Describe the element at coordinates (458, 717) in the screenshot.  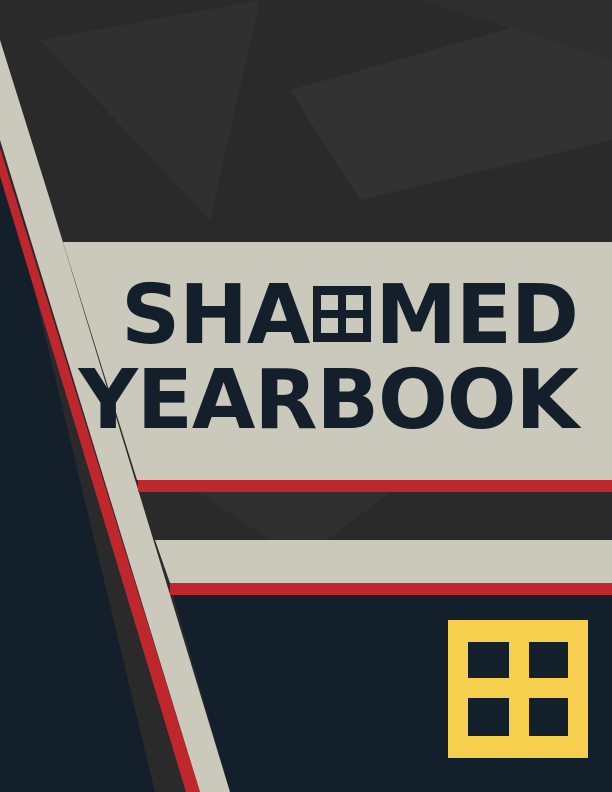
I see `emblem-left-lower` at that location.